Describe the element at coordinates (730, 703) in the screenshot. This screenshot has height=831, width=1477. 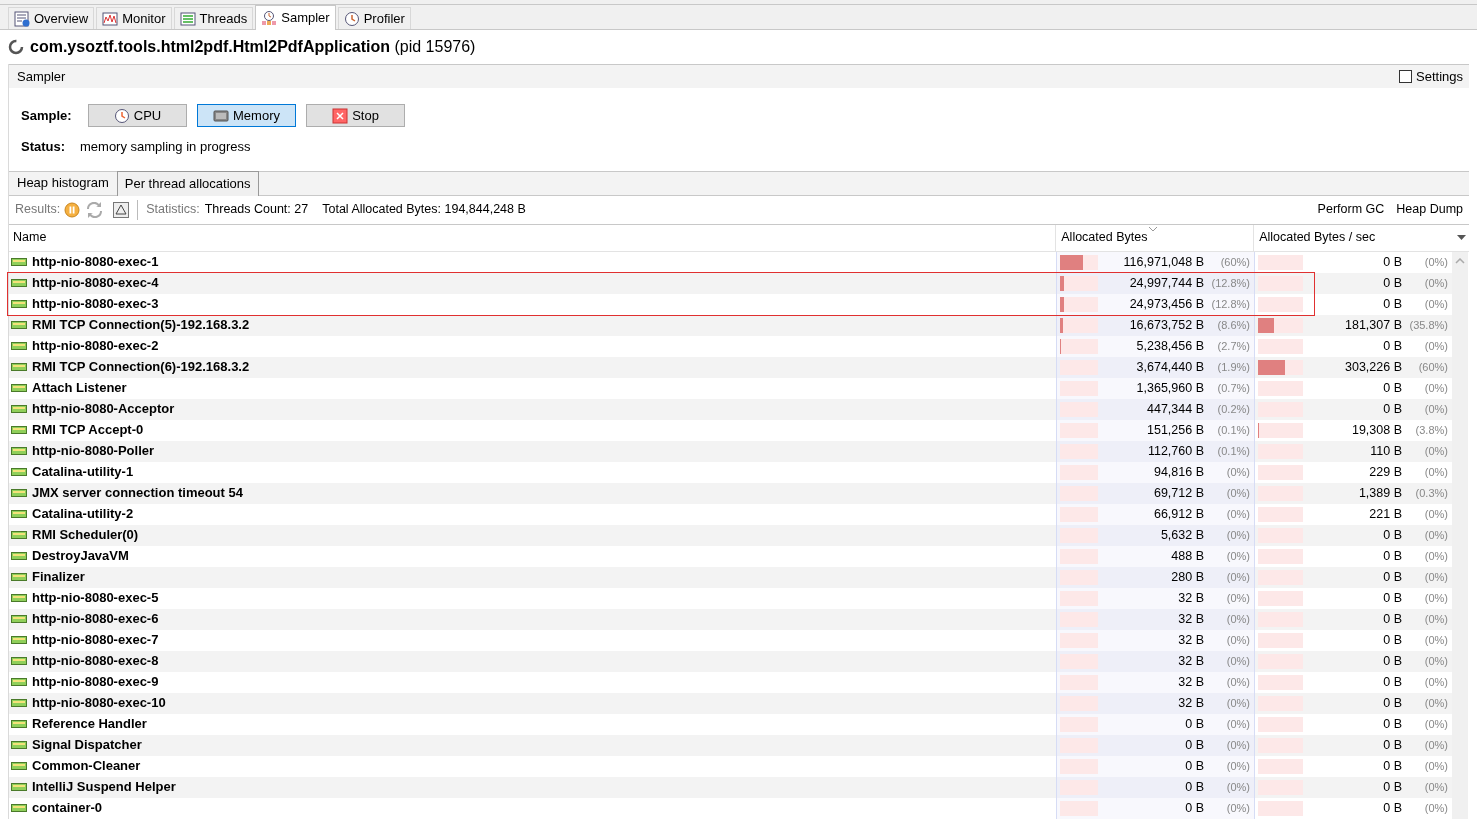
I see `table-row: http-nio-8080-exec-10 32 B (0%) 0 B (0%)` at that location.